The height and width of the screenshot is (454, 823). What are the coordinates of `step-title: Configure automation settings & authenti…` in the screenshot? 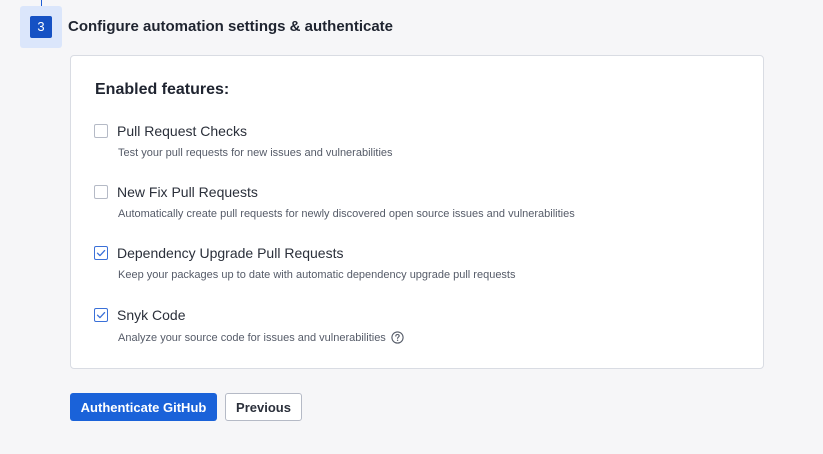 It's located at (231, 26).